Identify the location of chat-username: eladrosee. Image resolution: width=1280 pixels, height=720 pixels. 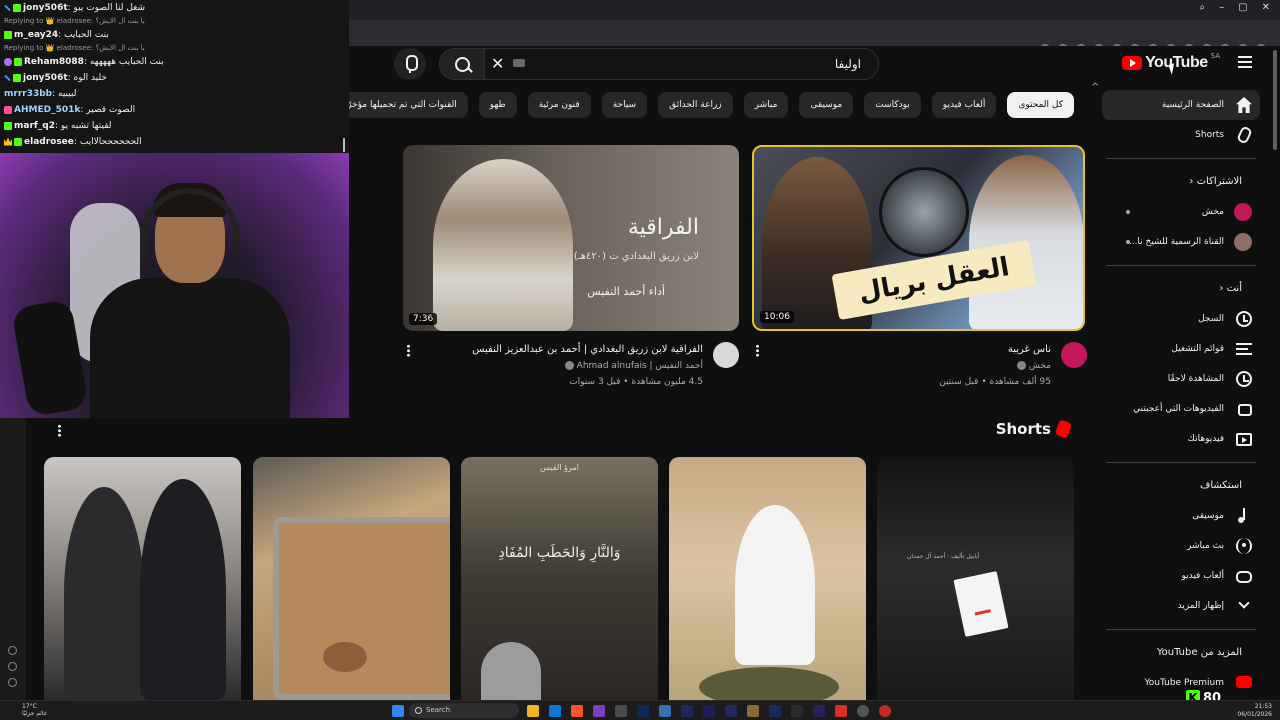
(49, 142).